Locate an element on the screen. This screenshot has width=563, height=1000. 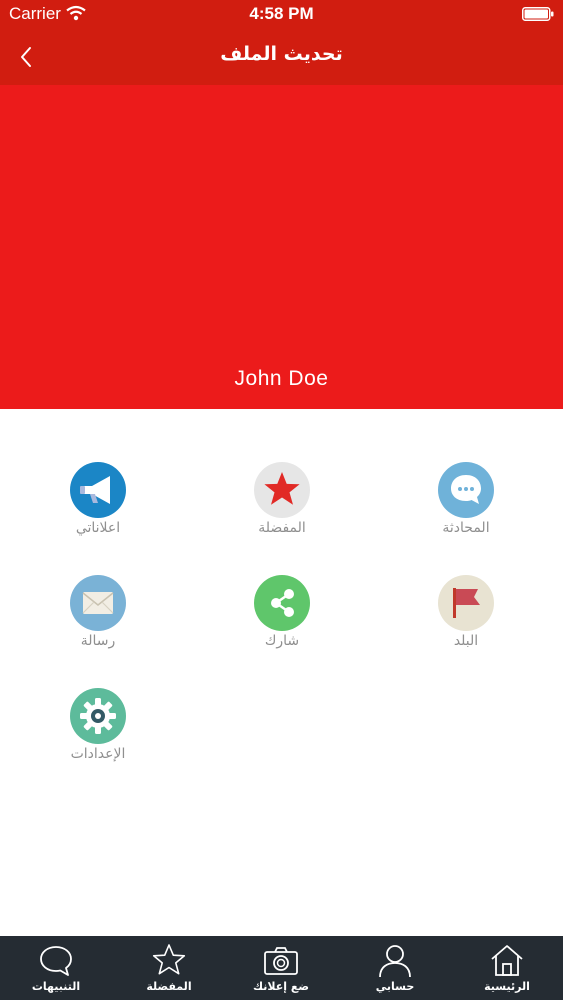
menu-item-message: رسالة is located at coordinates (98, 625).